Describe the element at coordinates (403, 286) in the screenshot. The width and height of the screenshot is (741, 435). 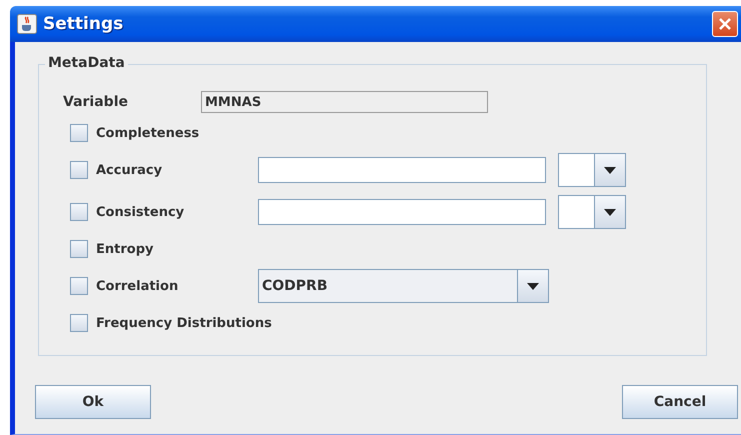
I see `dropdown: CODPRB` at that location.